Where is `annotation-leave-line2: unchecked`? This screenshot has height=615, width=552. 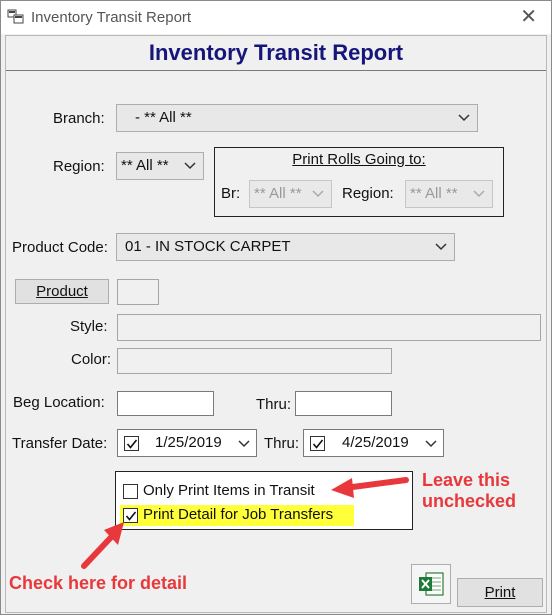
annotation-leave-line2: unchecked is located at coordinates (469, 501).